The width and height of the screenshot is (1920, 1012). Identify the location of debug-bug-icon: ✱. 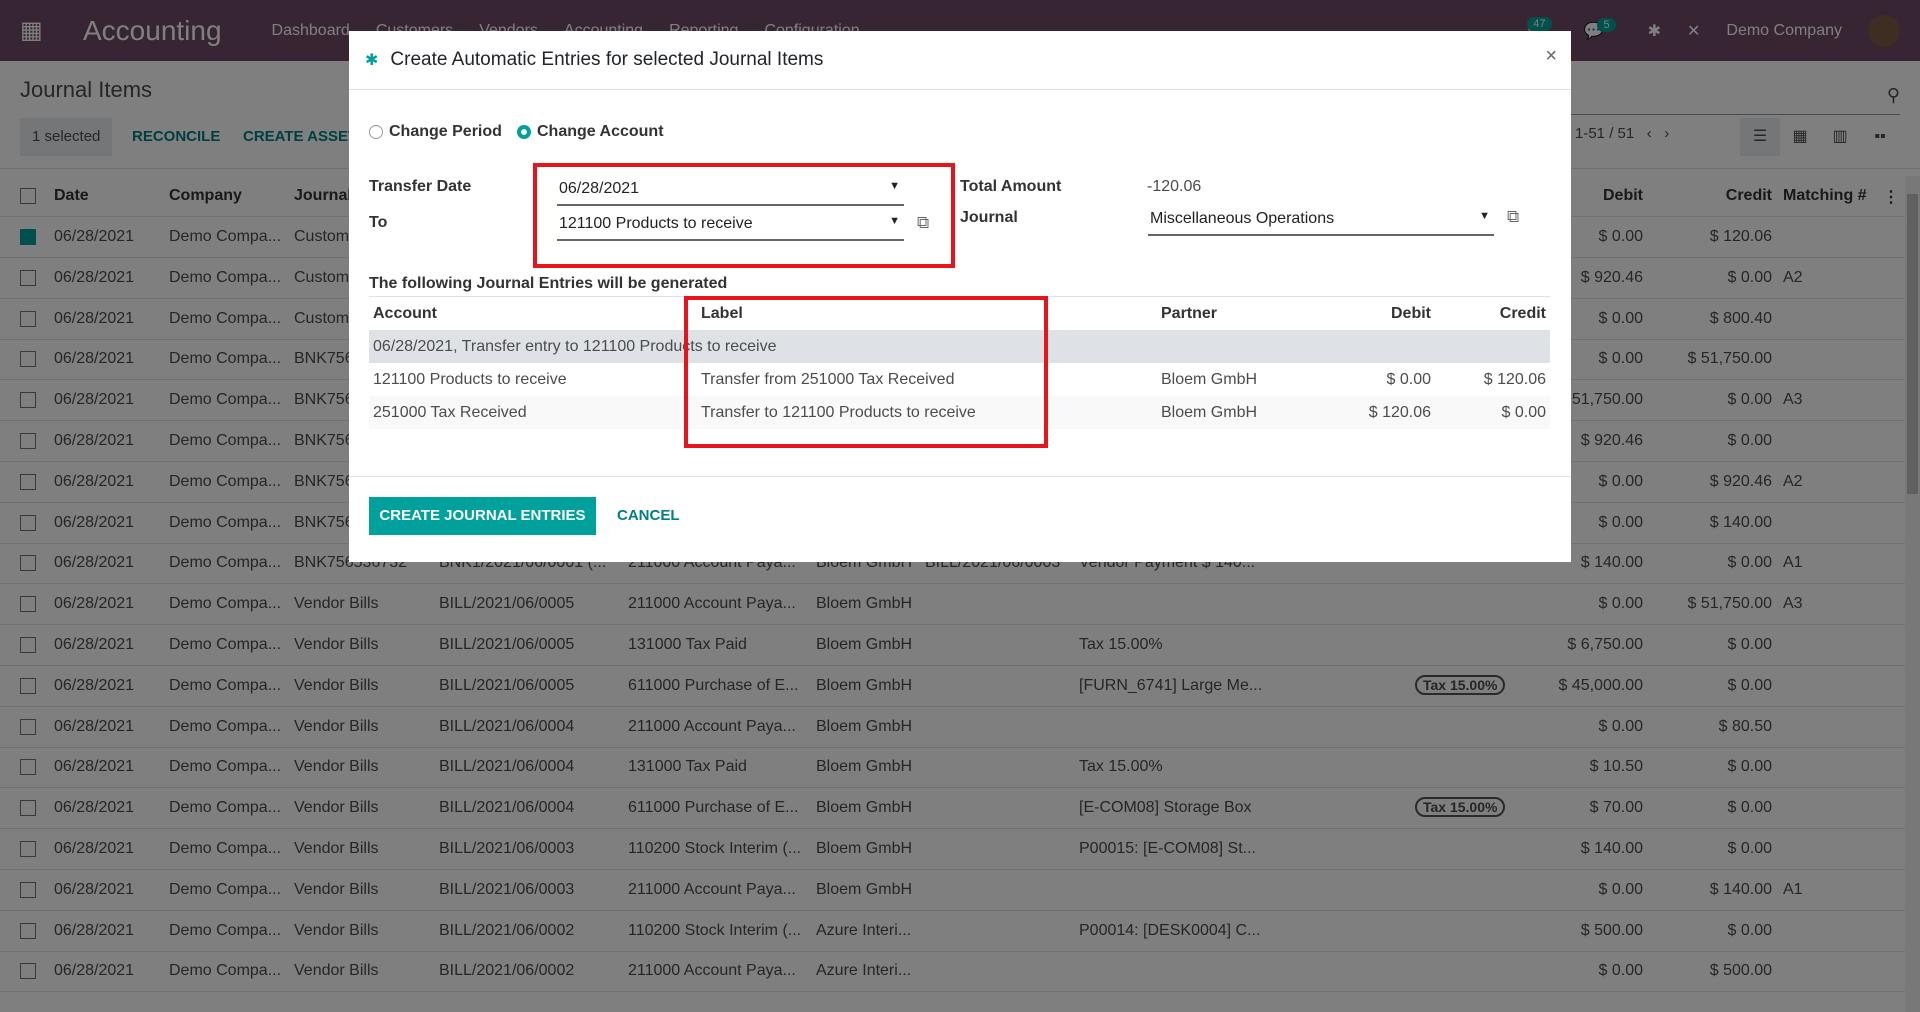
(372, 60).